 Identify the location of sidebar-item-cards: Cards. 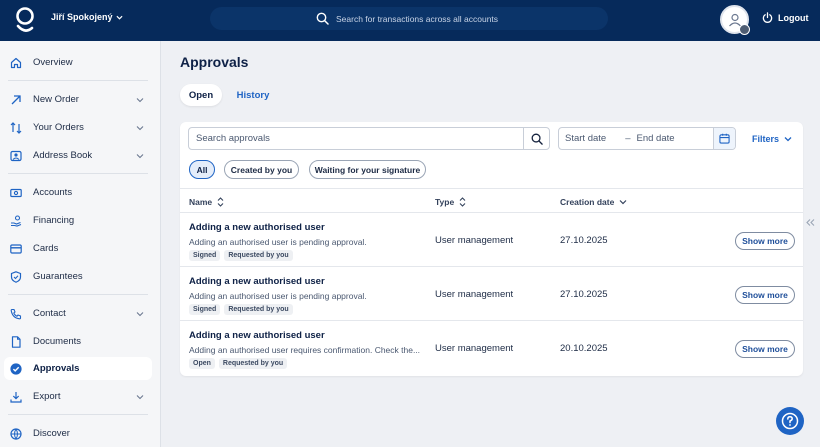
(78, 248).